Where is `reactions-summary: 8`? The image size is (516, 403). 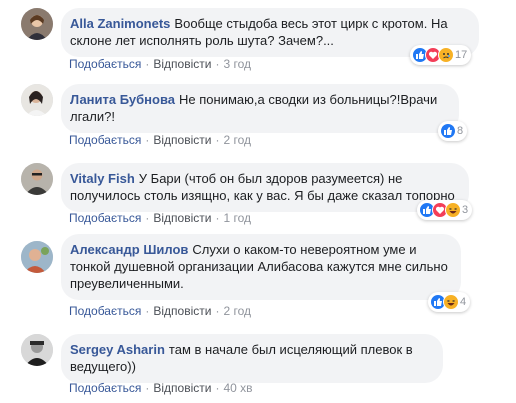
reactions-summary: 8 is located at coordinates (453, 131).